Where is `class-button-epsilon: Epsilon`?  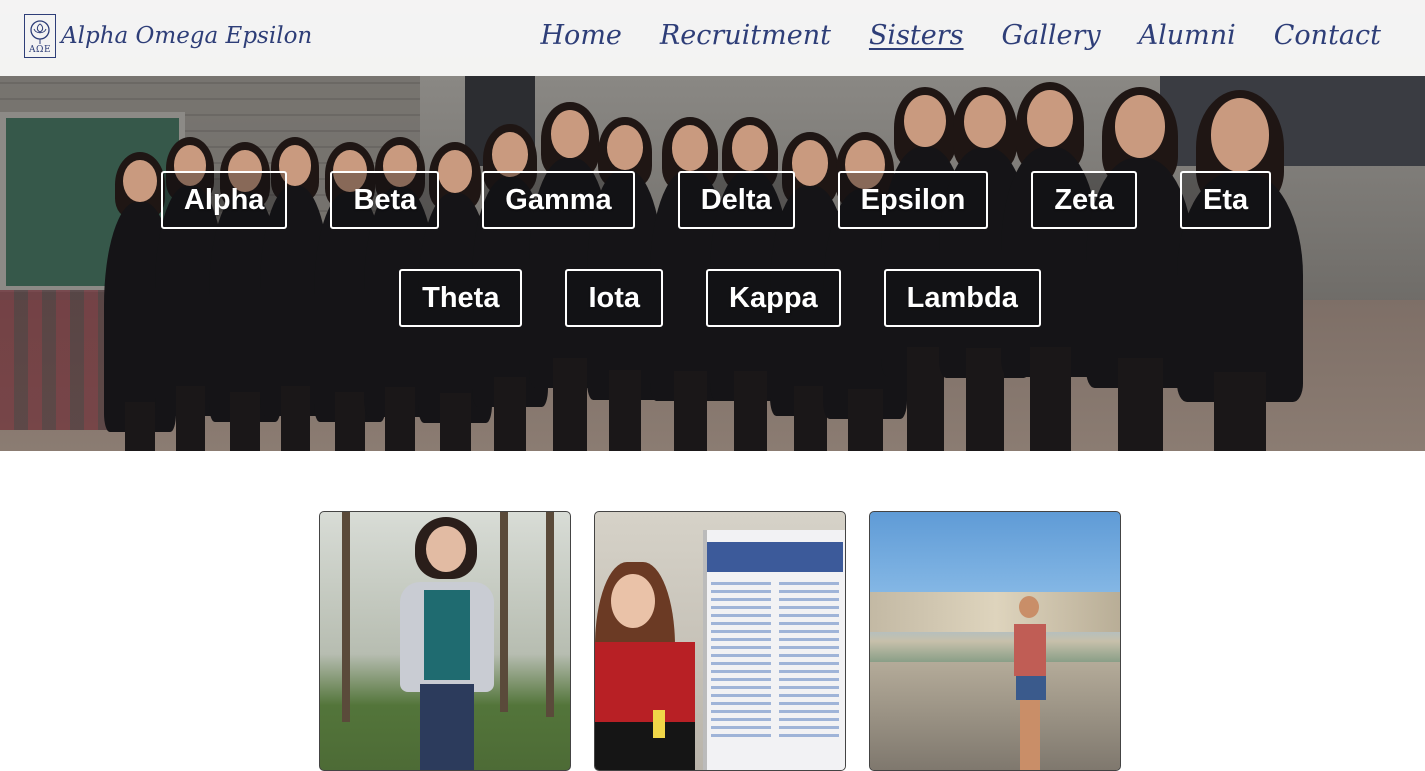
class-button-epsilon: Epsilon is located at coordinates (913, 200).